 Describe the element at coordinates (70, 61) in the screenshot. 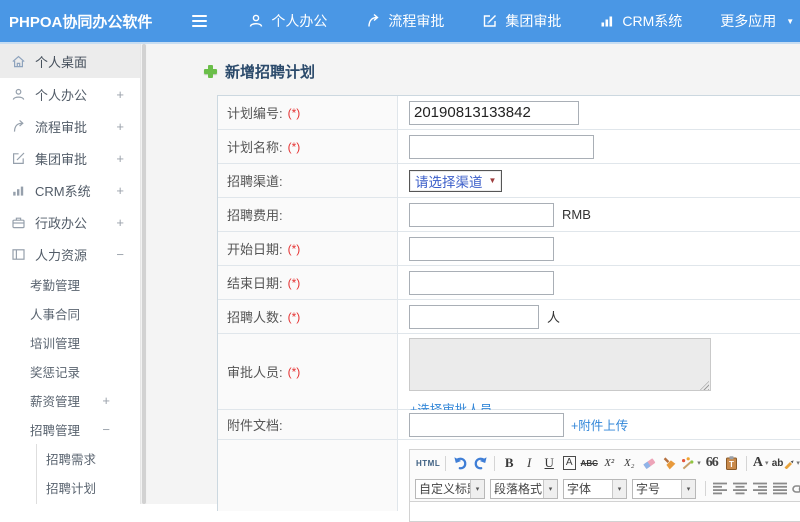

I see `sidebar-item-personal-desktop: 个人桌面` at that location.